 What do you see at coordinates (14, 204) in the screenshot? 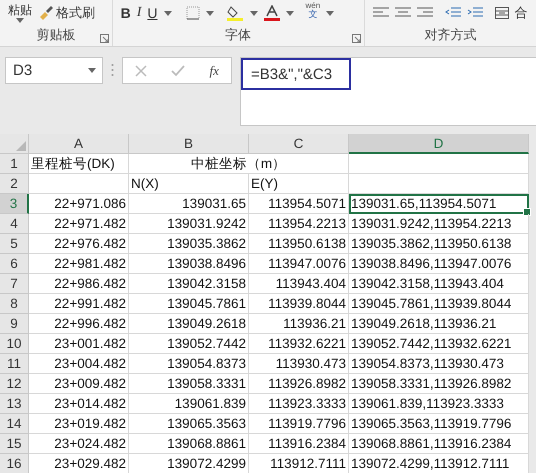
I see `row-header: 3` at bounding box center [14, 204].